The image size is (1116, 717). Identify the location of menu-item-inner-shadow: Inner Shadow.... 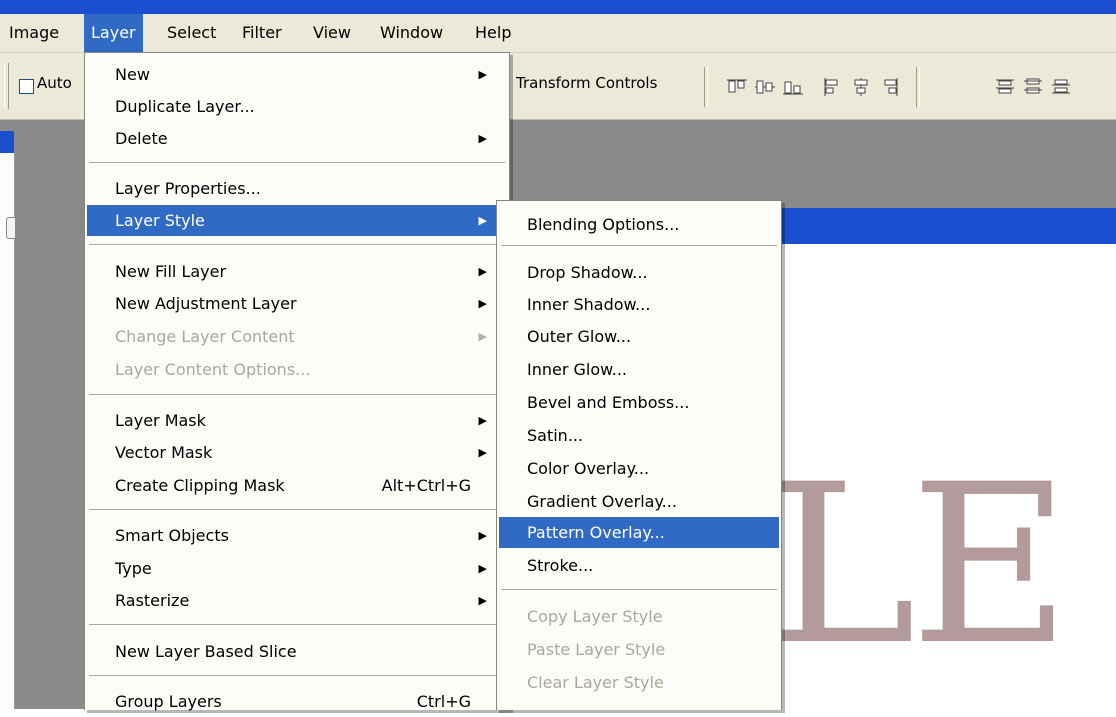
(639, 304).